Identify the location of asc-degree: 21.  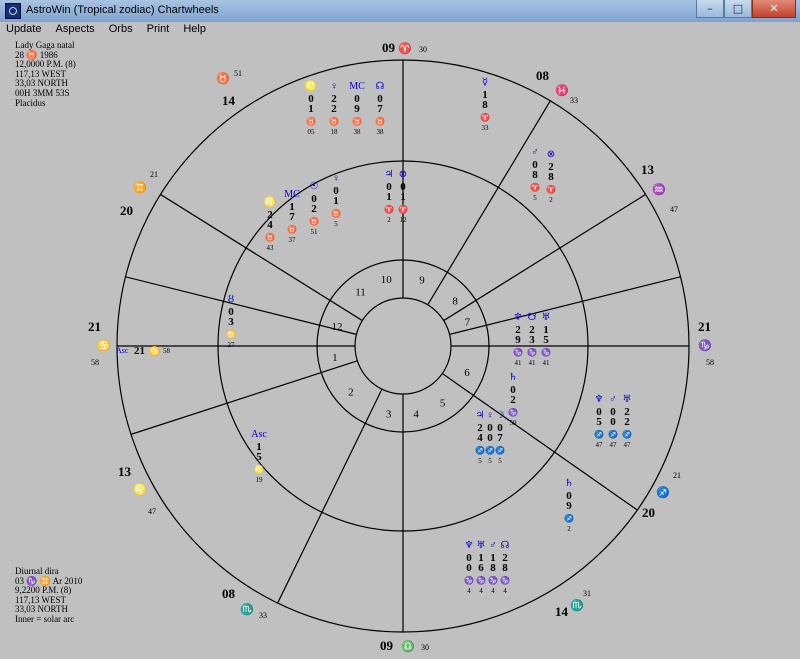
(139, 351).